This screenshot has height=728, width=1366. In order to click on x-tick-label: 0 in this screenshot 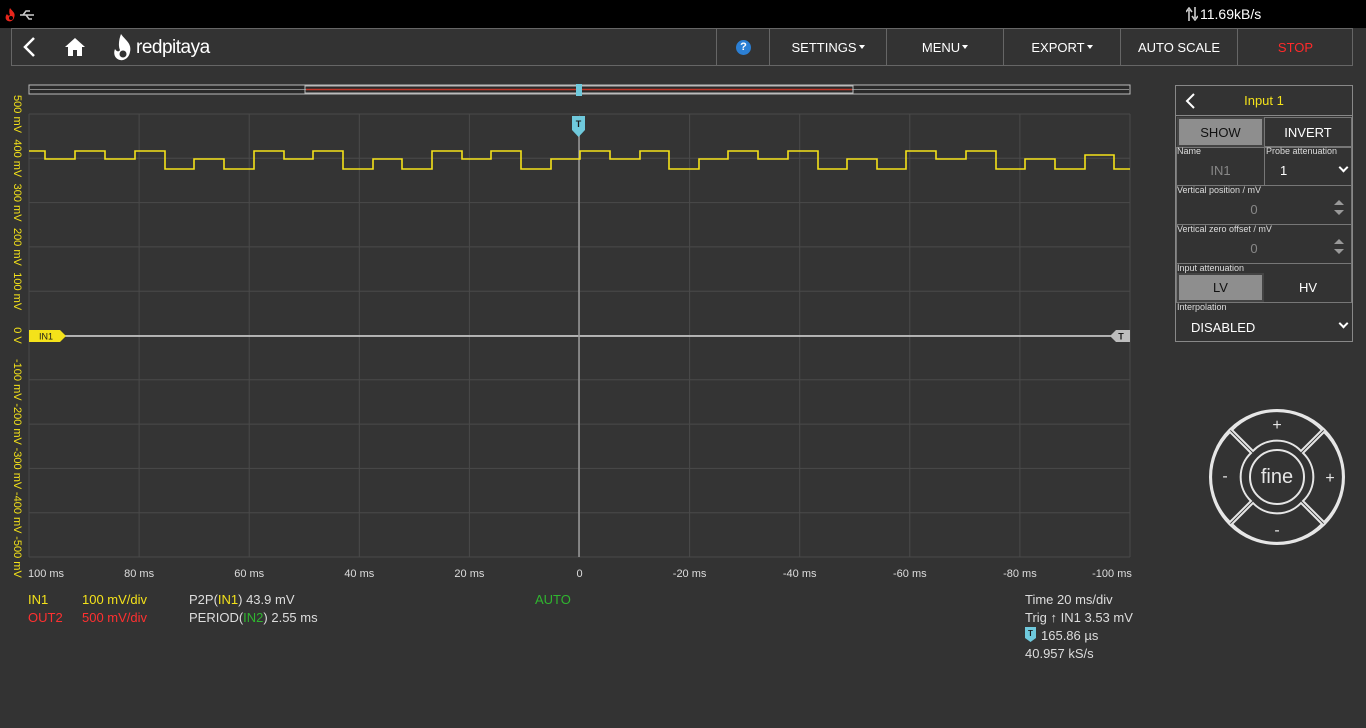, I will do `click(579, 574)`.